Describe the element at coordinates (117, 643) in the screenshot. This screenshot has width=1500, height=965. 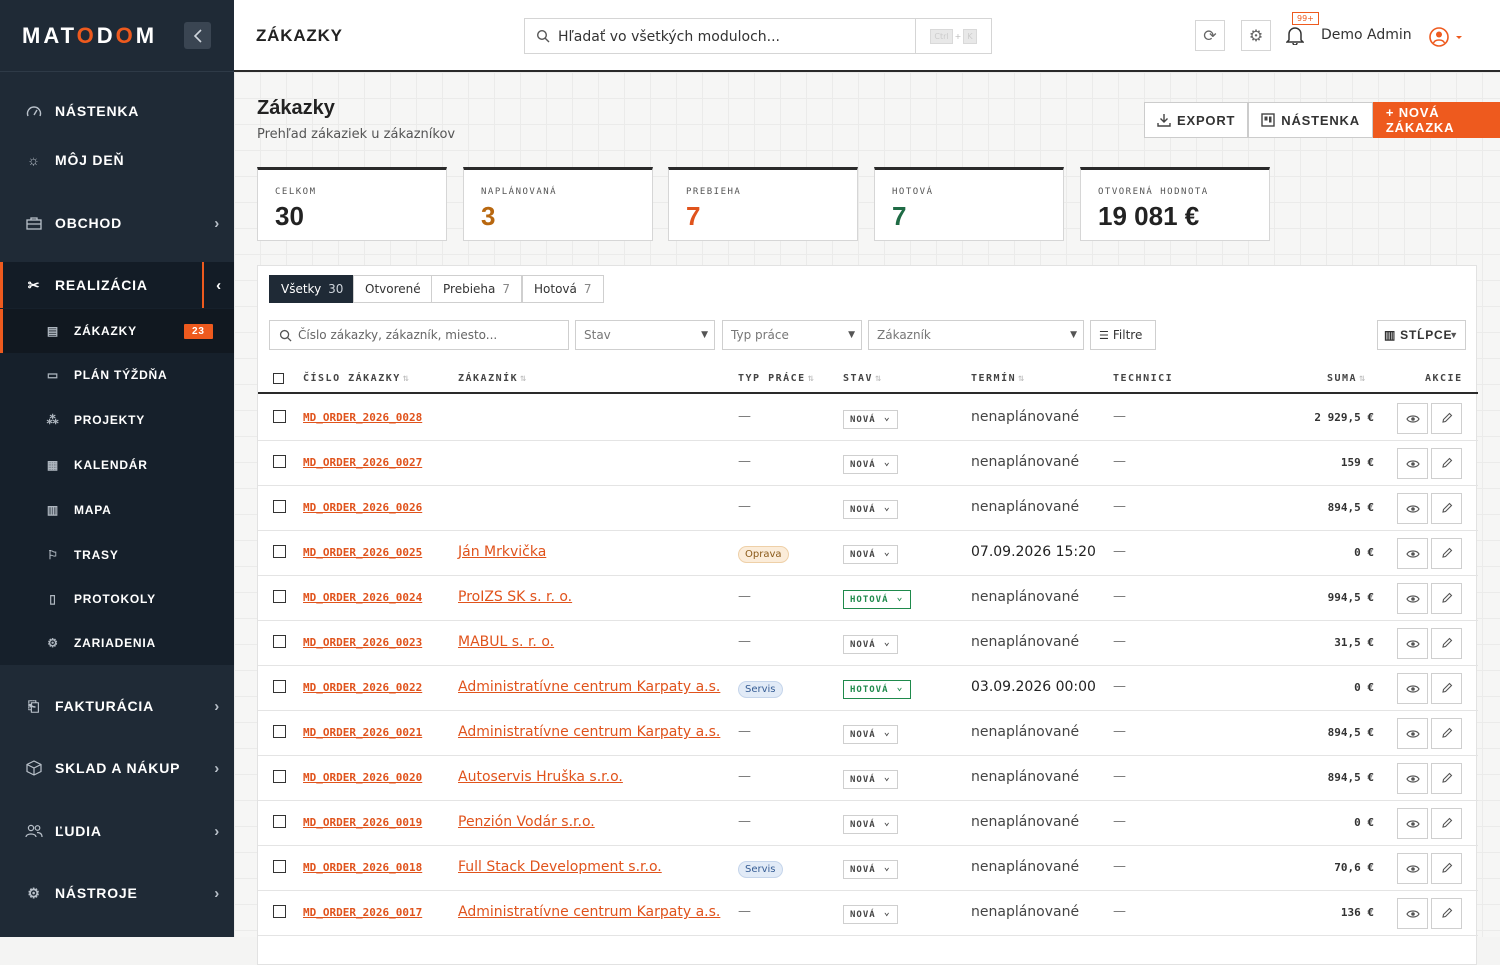
I see `sidebar-subitem-zariadenia: ⚙ ZARIADENIA` at that location.